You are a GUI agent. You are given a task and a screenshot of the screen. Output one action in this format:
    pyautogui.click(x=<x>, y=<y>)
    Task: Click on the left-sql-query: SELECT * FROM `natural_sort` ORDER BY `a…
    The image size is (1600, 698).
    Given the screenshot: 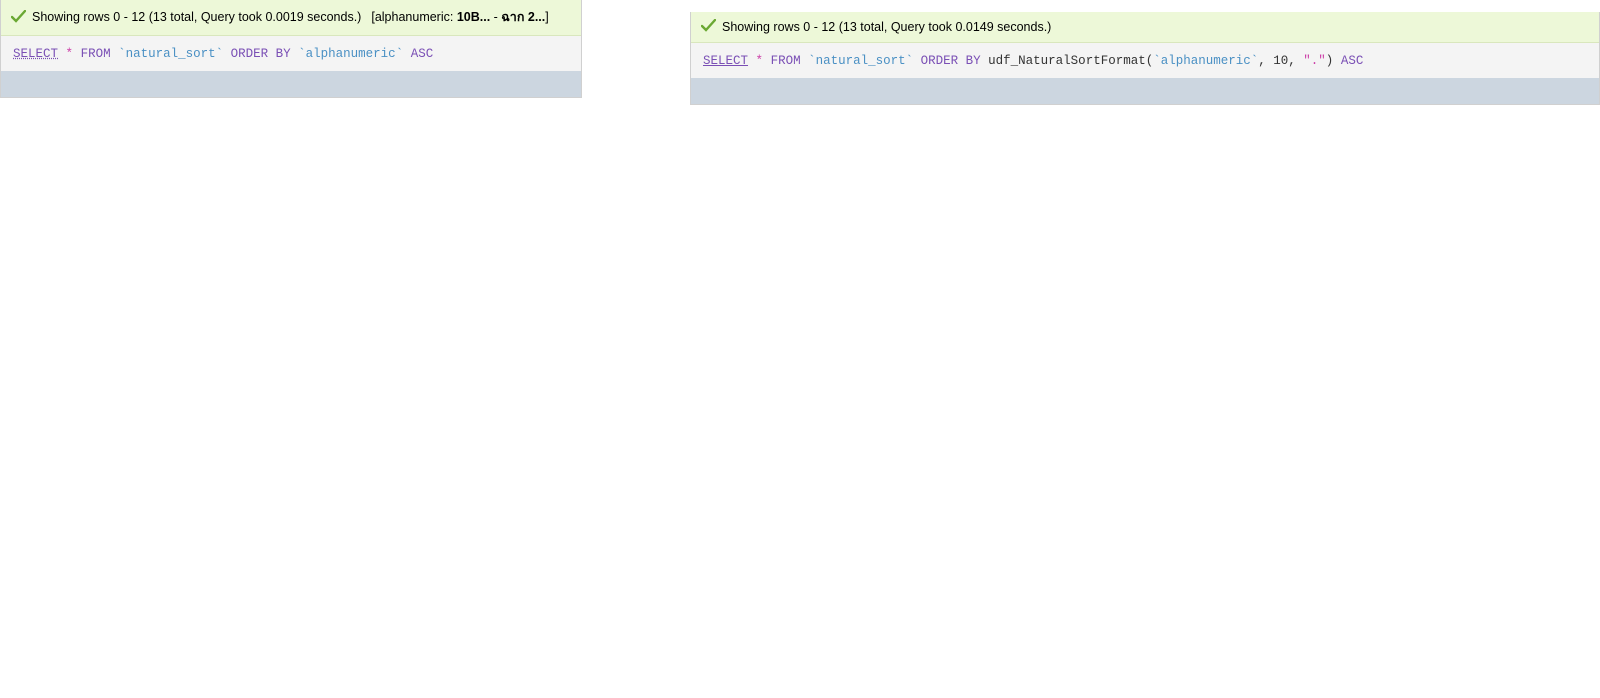 What is the action you would take?
    pyautogui.click(x=291, y=53)
    